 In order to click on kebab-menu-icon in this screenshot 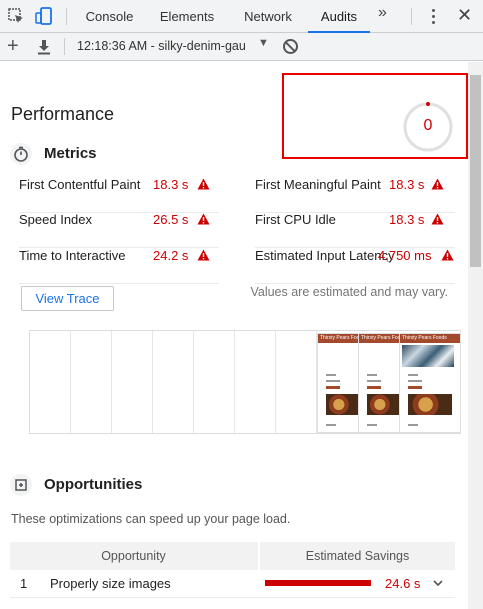, I will do `click(434, 17)`.